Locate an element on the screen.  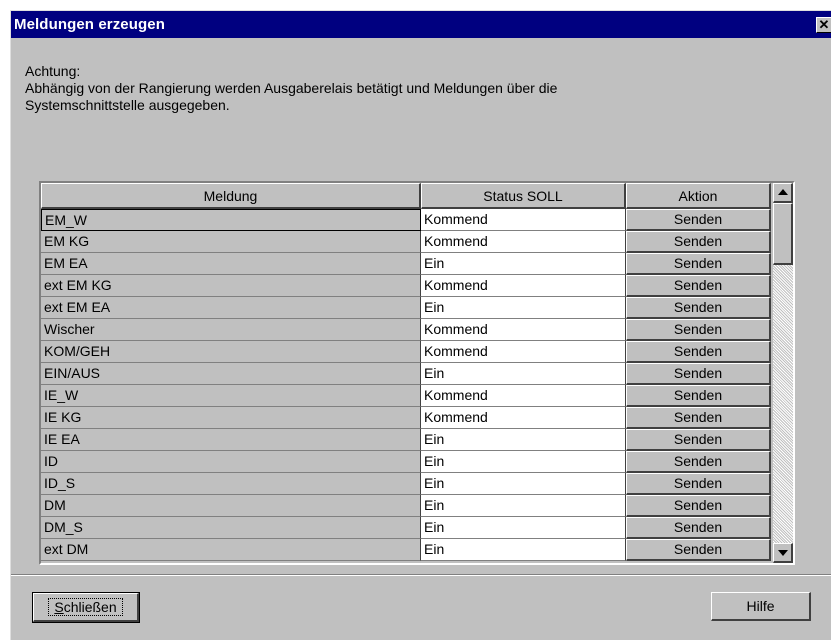
notice-heading: Achtung: is located at coordinates (53, 71).